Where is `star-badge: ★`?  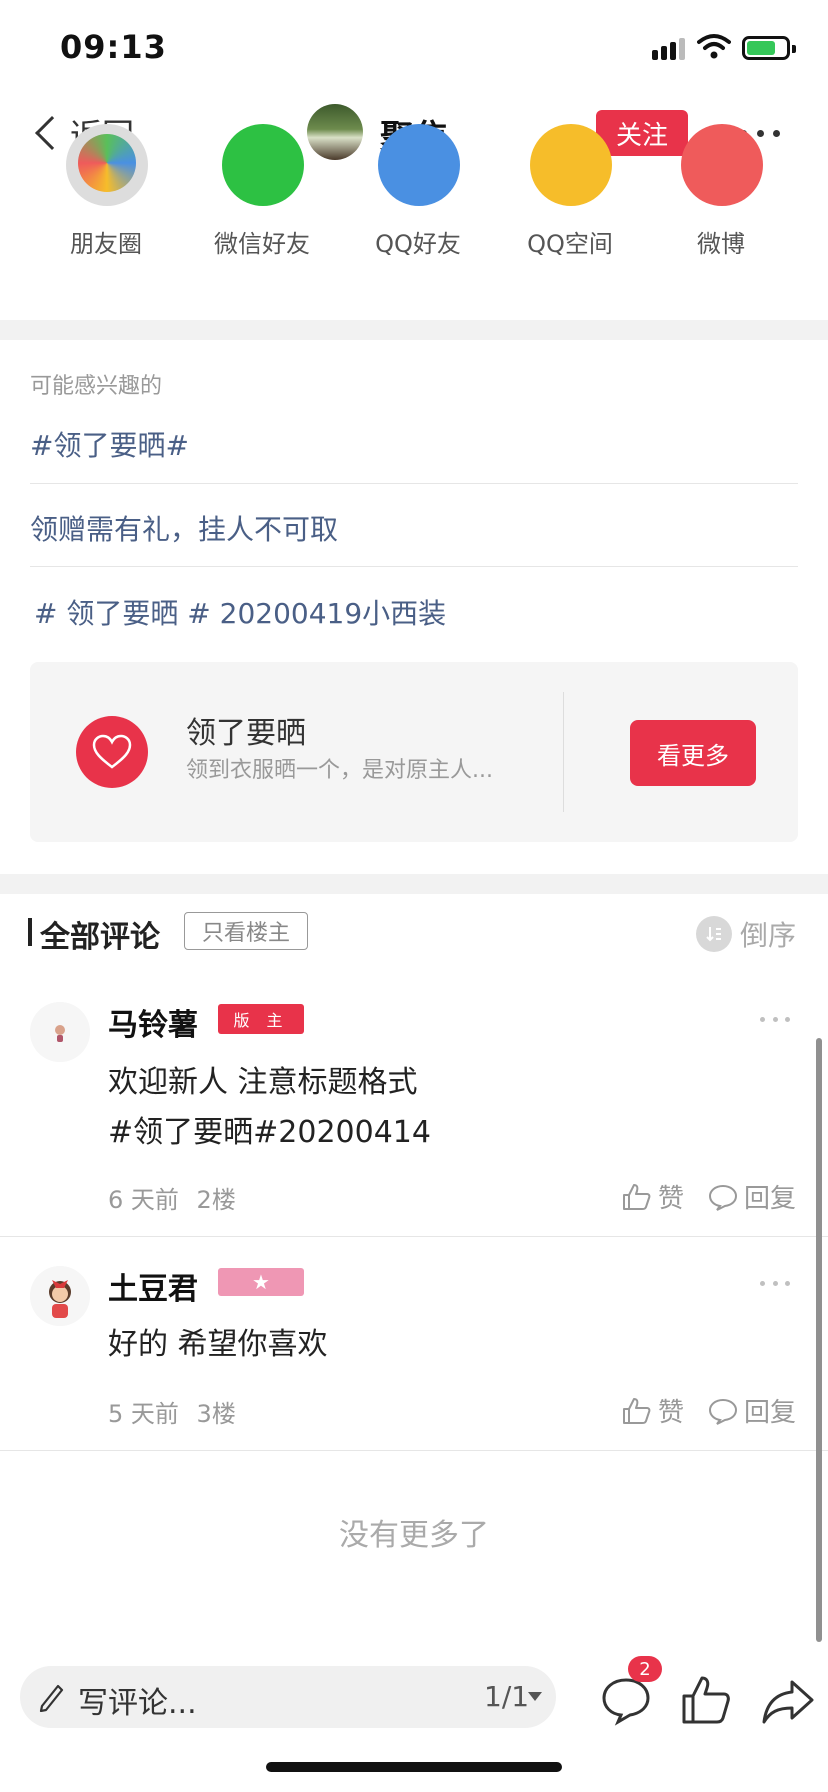
star-badge: ★ is located at coordinates (261, 1282).